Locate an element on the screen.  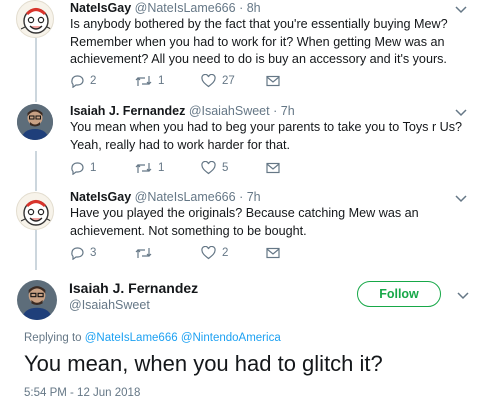
reply-button: 1 is located at coordinates (83, 168).